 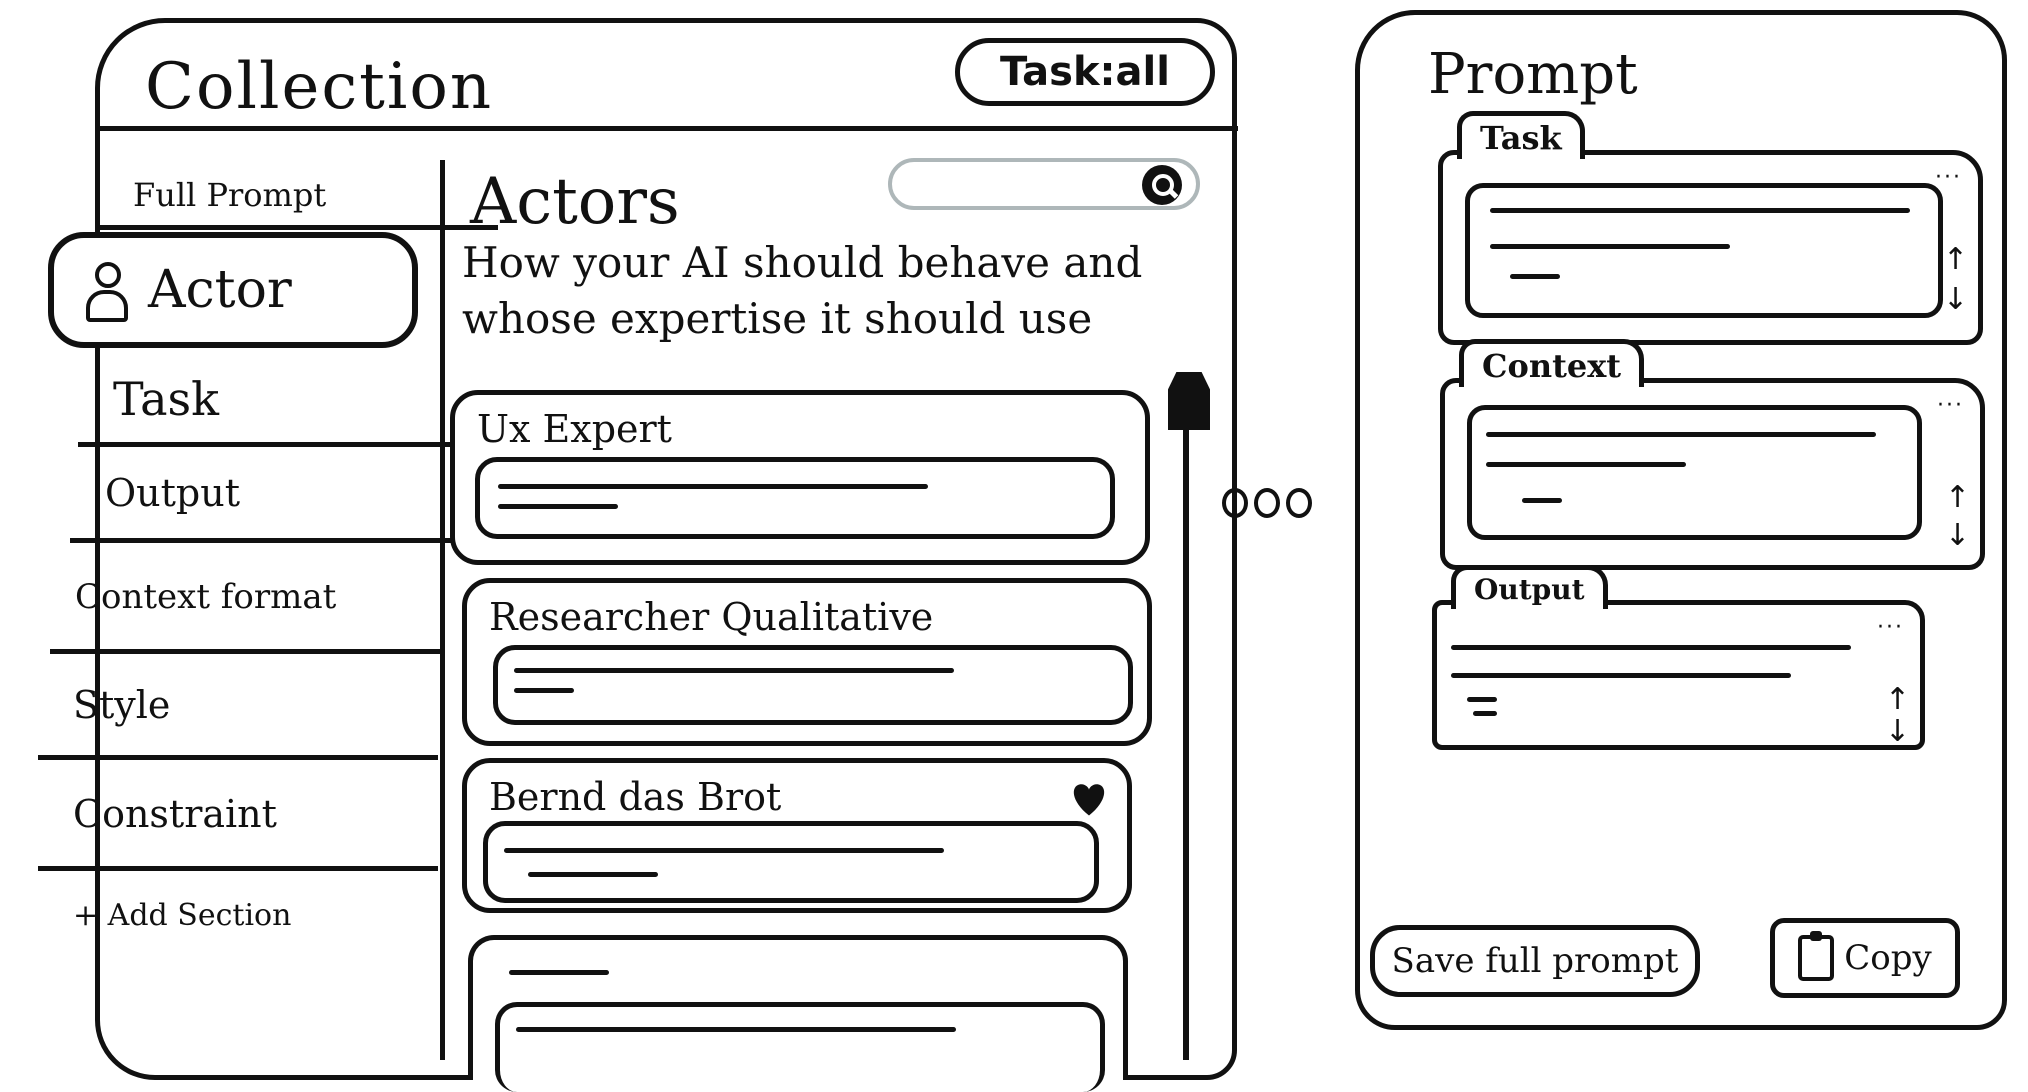 I want to click on nav-item-constraint: Constraint, so click(x=238, y=816).